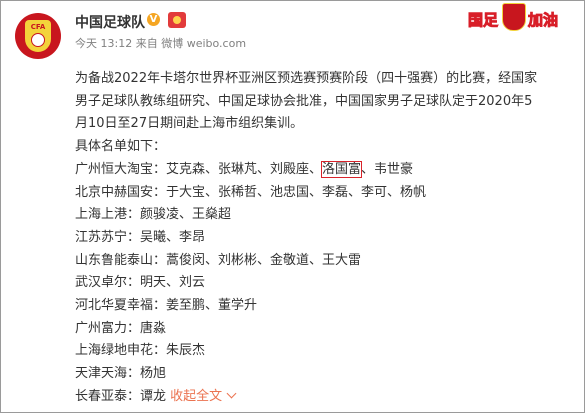  What do you see at coordinates (325, 283) in the screenshot?
I see `club-row: 武汉卓尔：明天、刘云` at bounding box center [325, 283].